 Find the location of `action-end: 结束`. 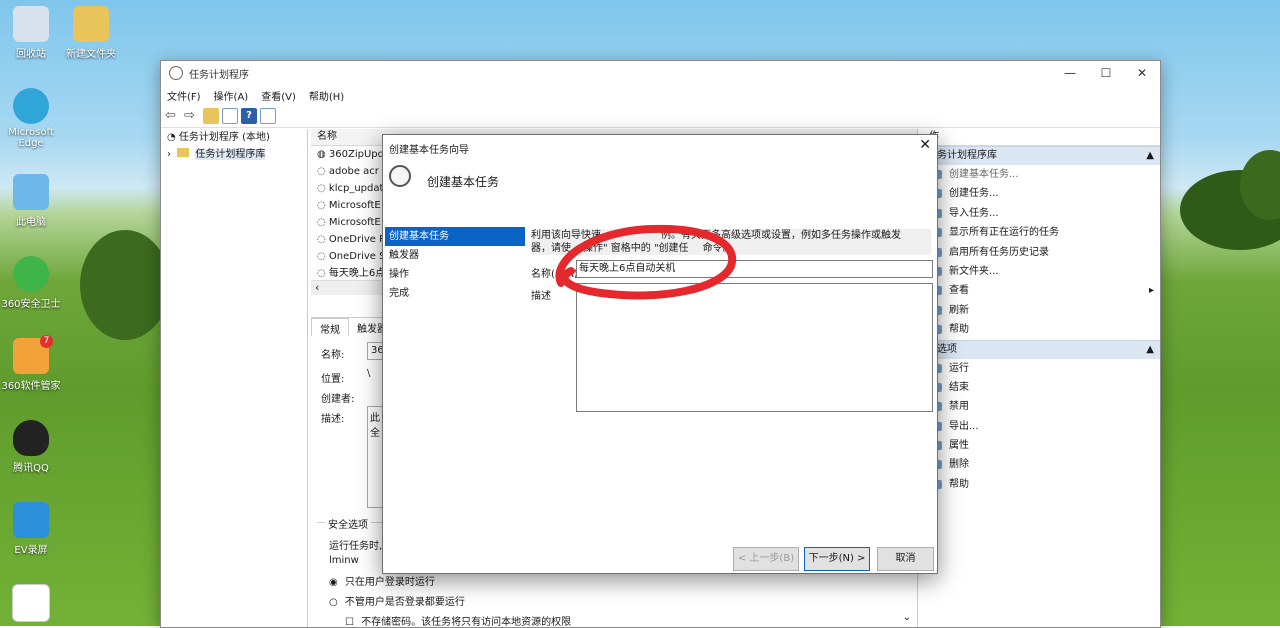

action-end: 结束 is located at coordinates (1041, 387).